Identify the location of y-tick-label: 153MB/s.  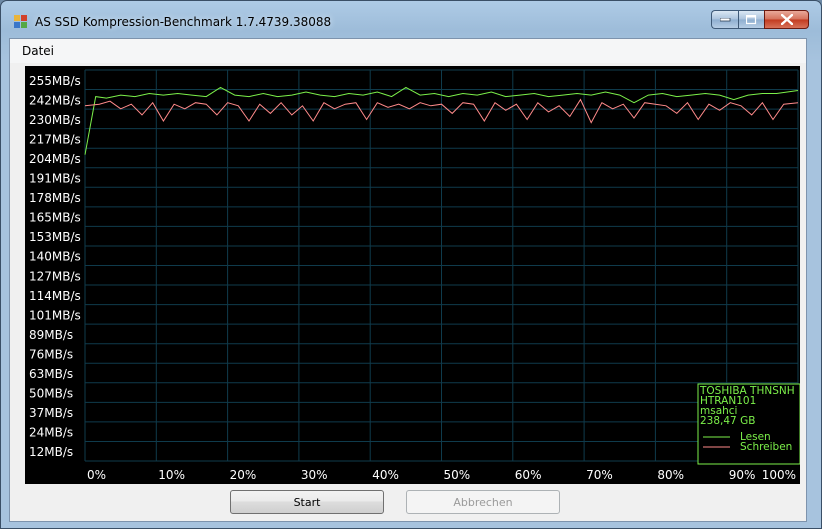
(55, 237).